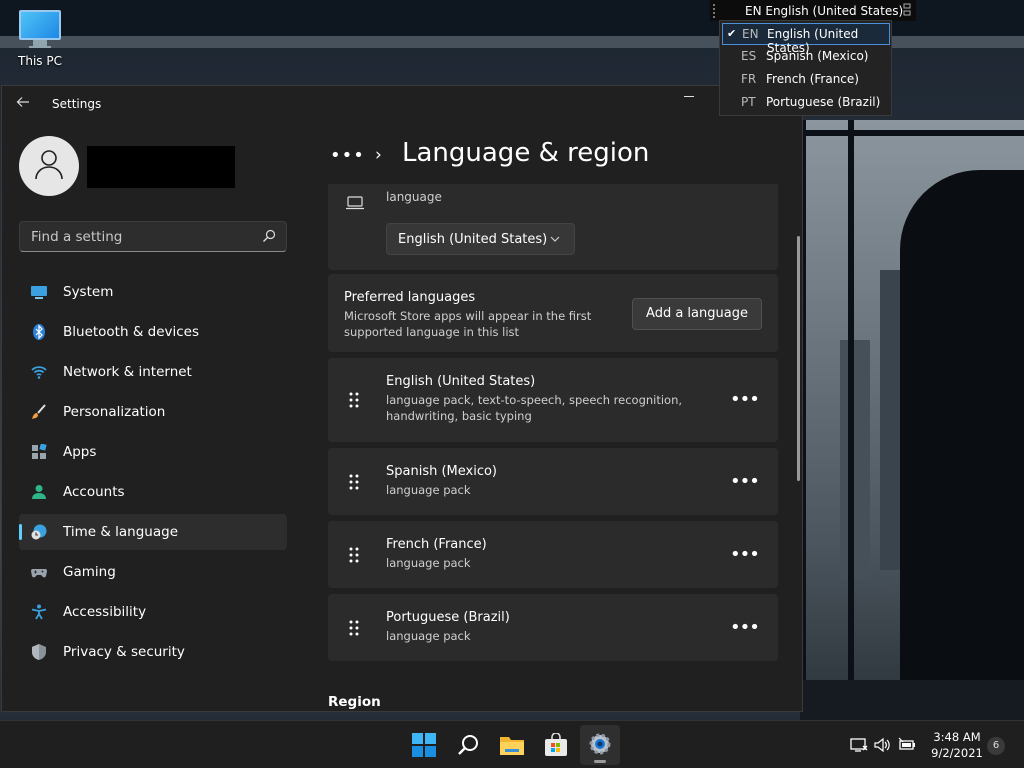  Describe the element at coordinates (40, 61) in the screenshot. I see `desktop-icon-label: This PC` at that location.